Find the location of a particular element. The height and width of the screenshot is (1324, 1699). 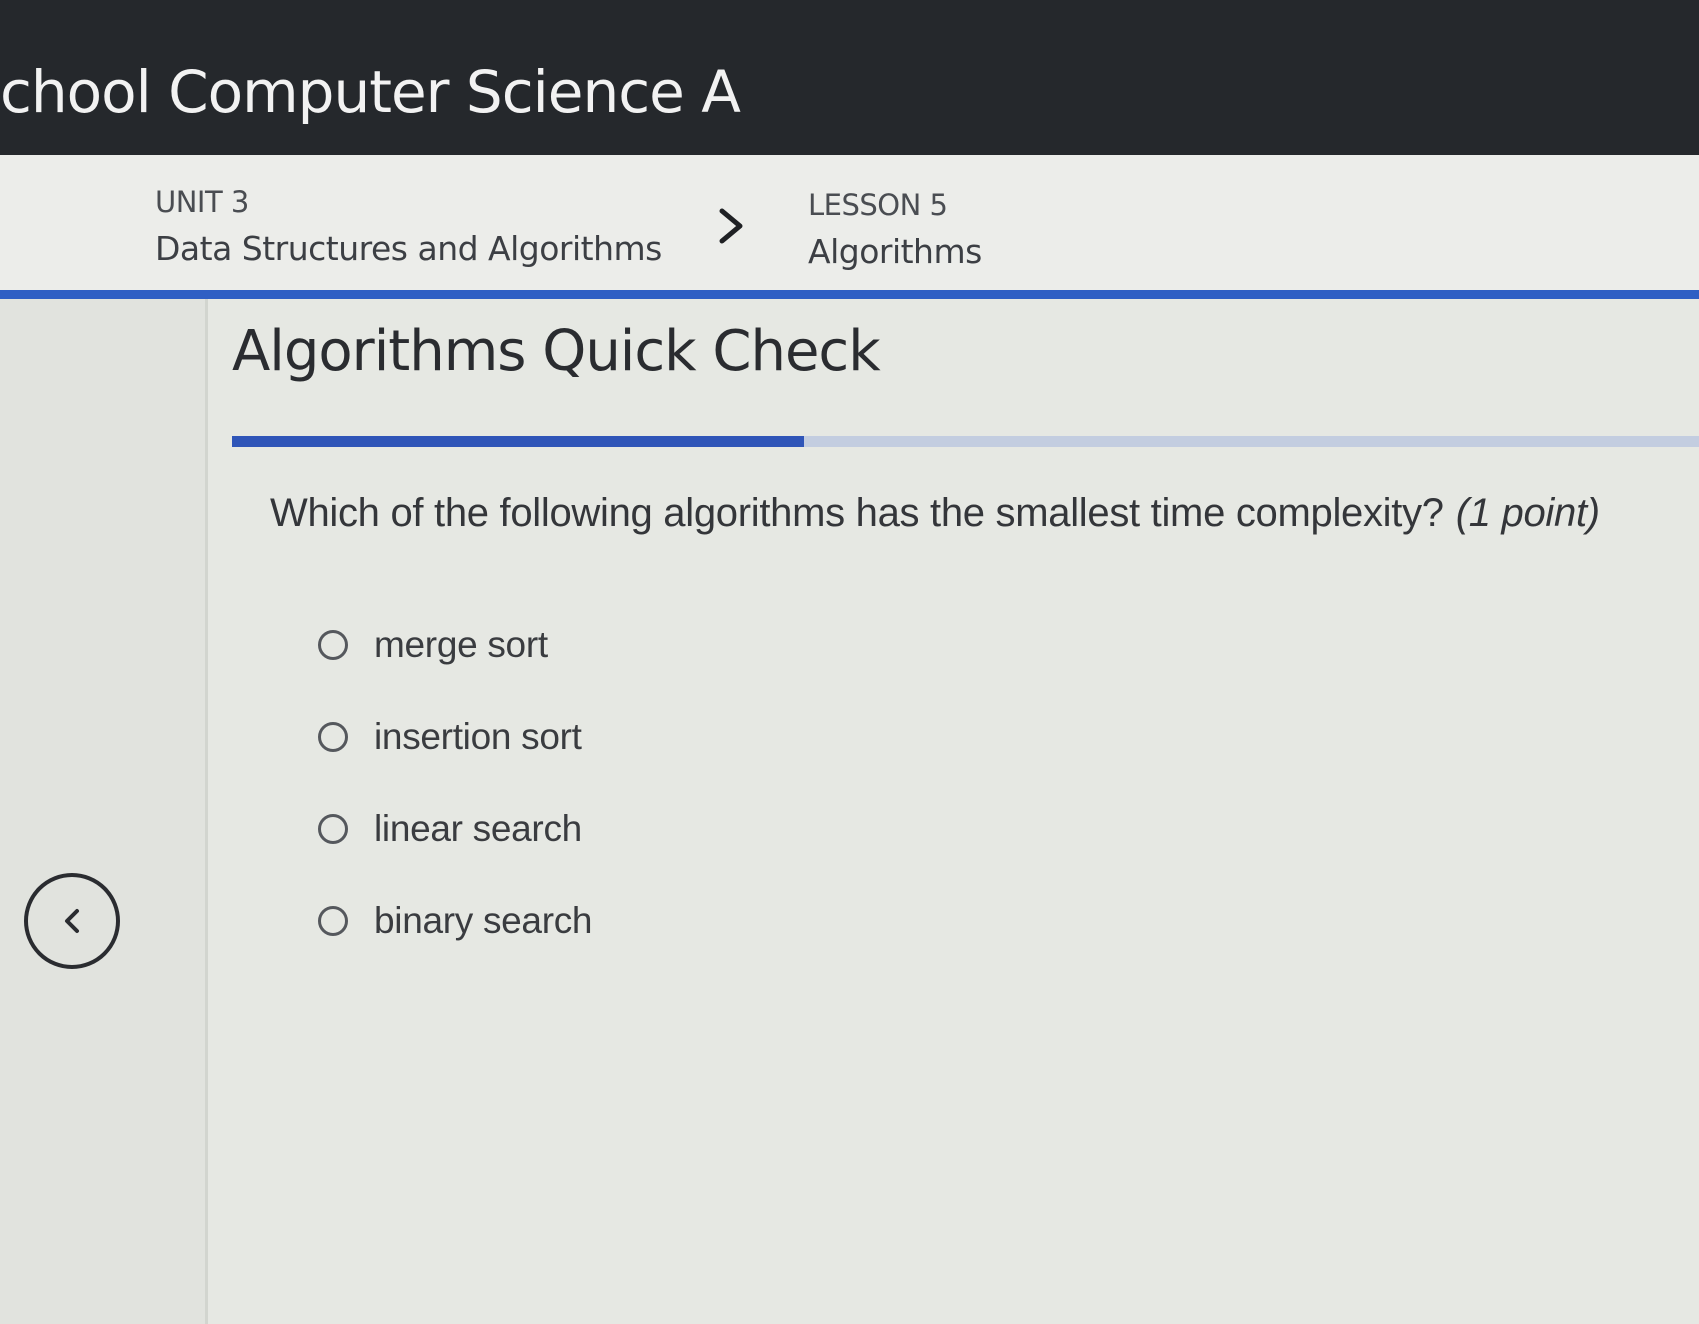

left-rail is located at coordinates (104, 811).